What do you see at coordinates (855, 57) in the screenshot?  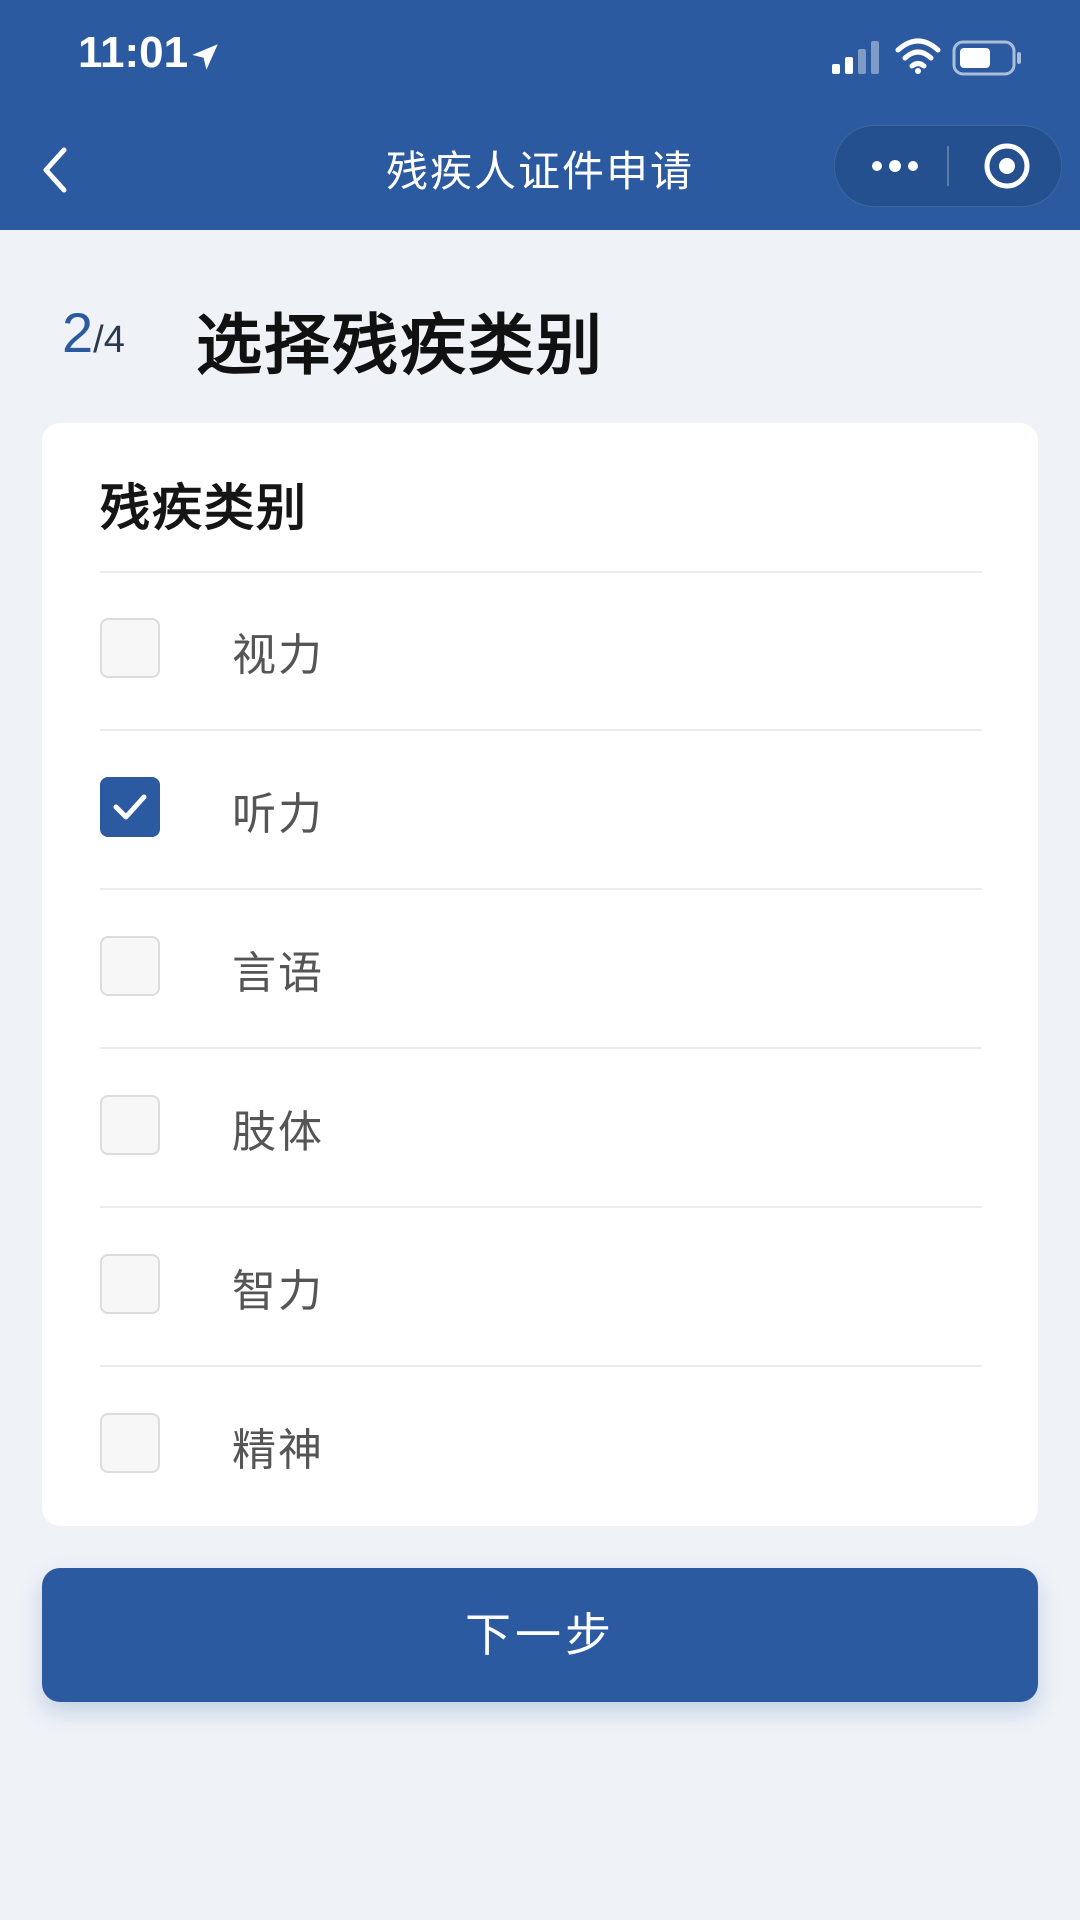 I see `signal-icon` at bounding box center [855, 57].